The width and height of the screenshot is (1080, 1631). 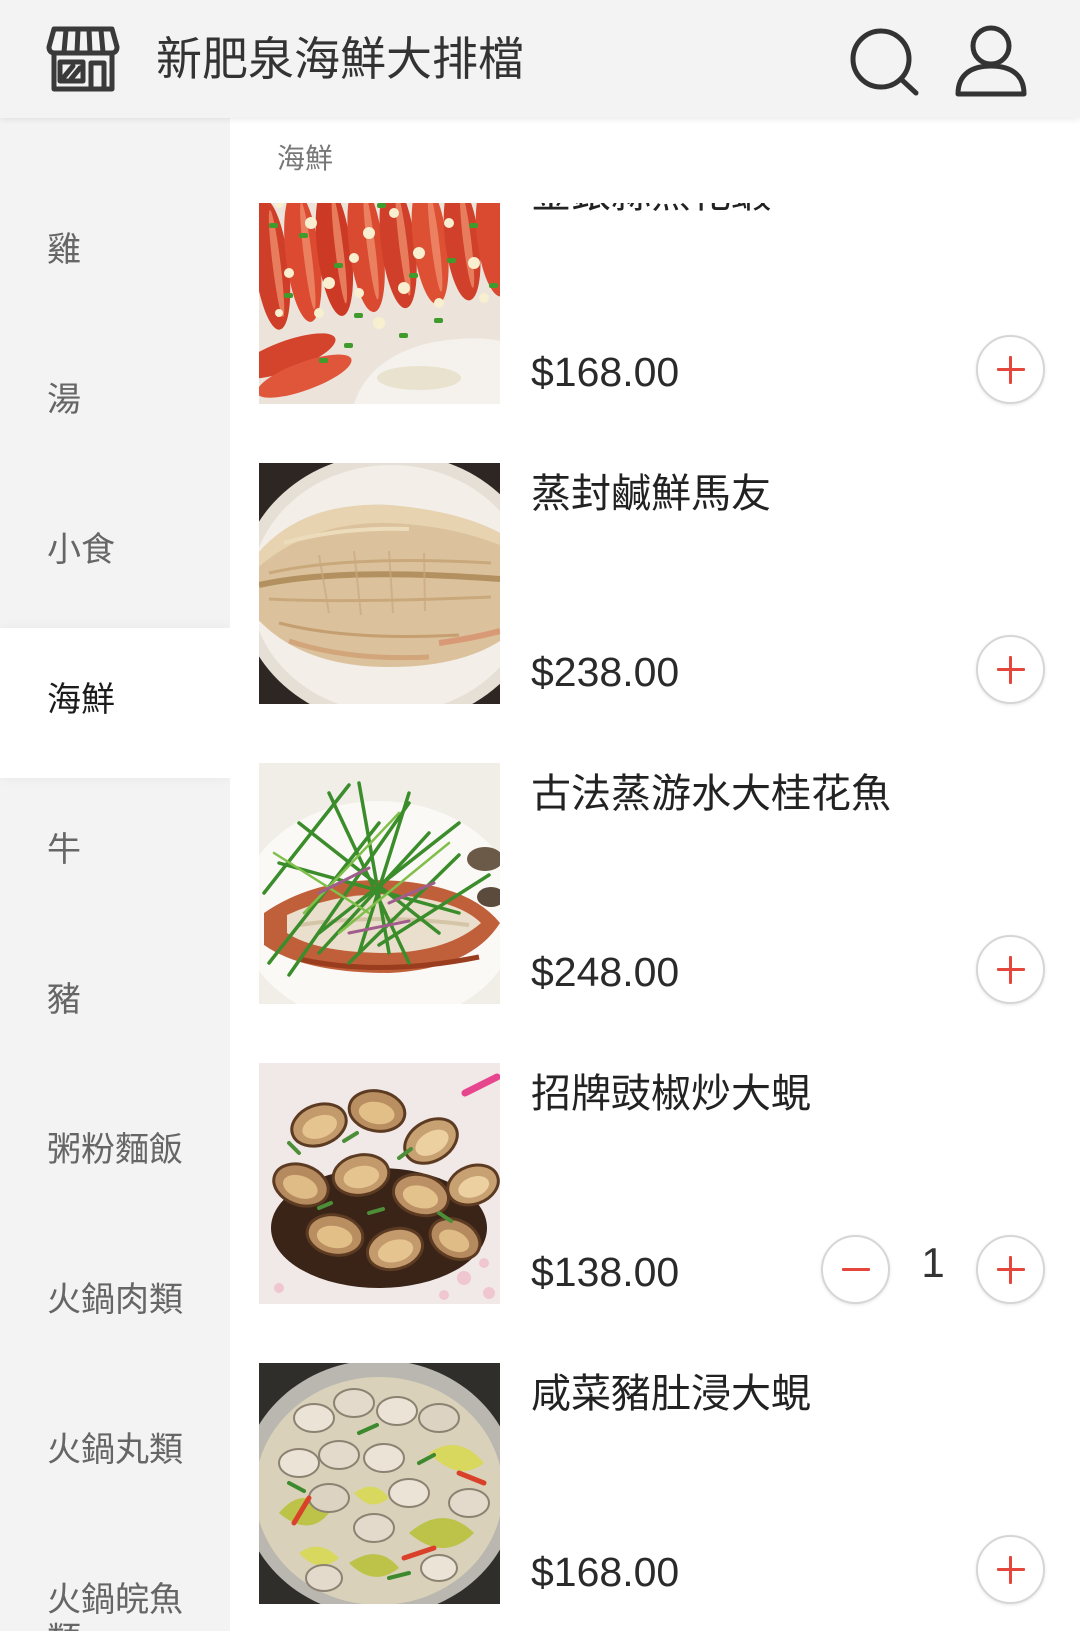 I want to click on app-header: 新肥泉海鮮大排檔, so click(x=540, y=59).